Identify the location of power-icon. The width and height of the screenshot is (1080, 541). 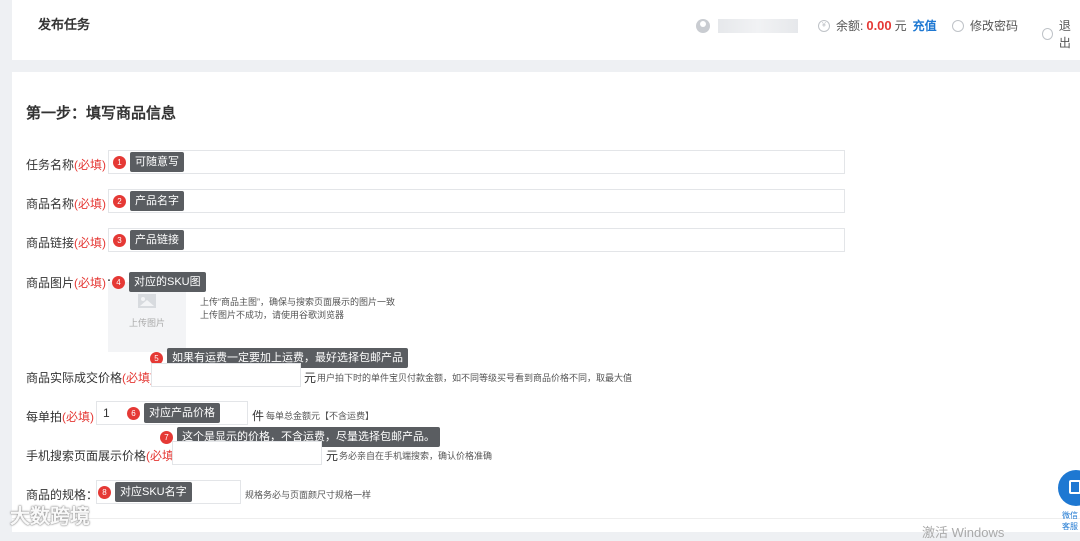
(1047, 34).